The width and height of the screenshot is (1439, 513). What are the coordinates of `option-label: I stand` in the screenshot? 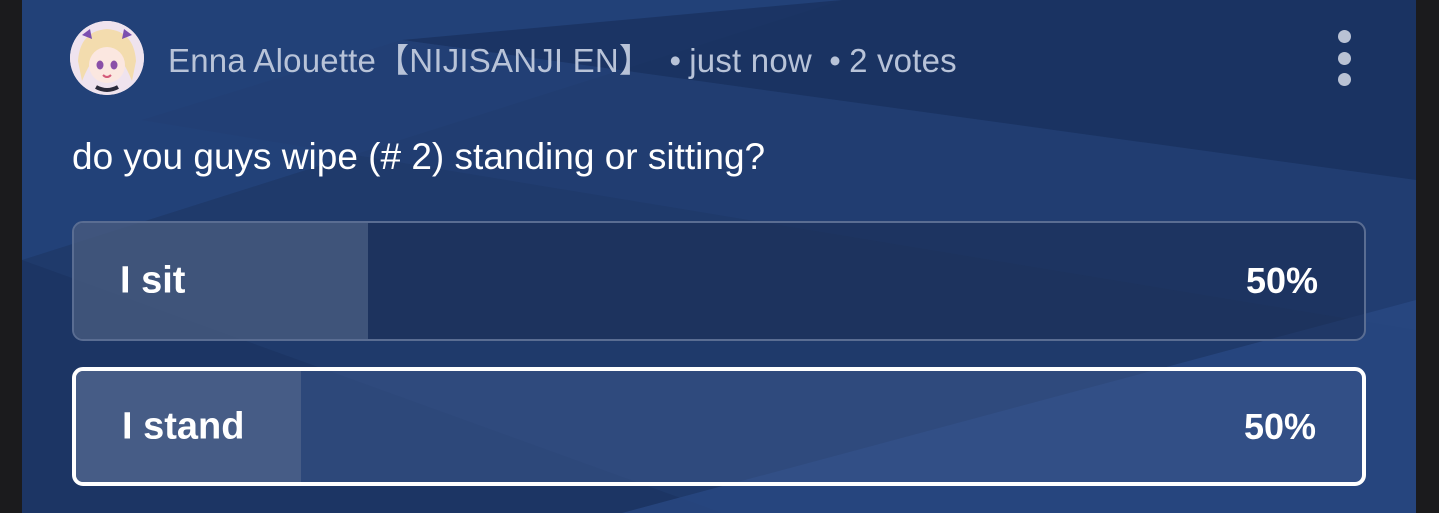 It's located at (183, 426).